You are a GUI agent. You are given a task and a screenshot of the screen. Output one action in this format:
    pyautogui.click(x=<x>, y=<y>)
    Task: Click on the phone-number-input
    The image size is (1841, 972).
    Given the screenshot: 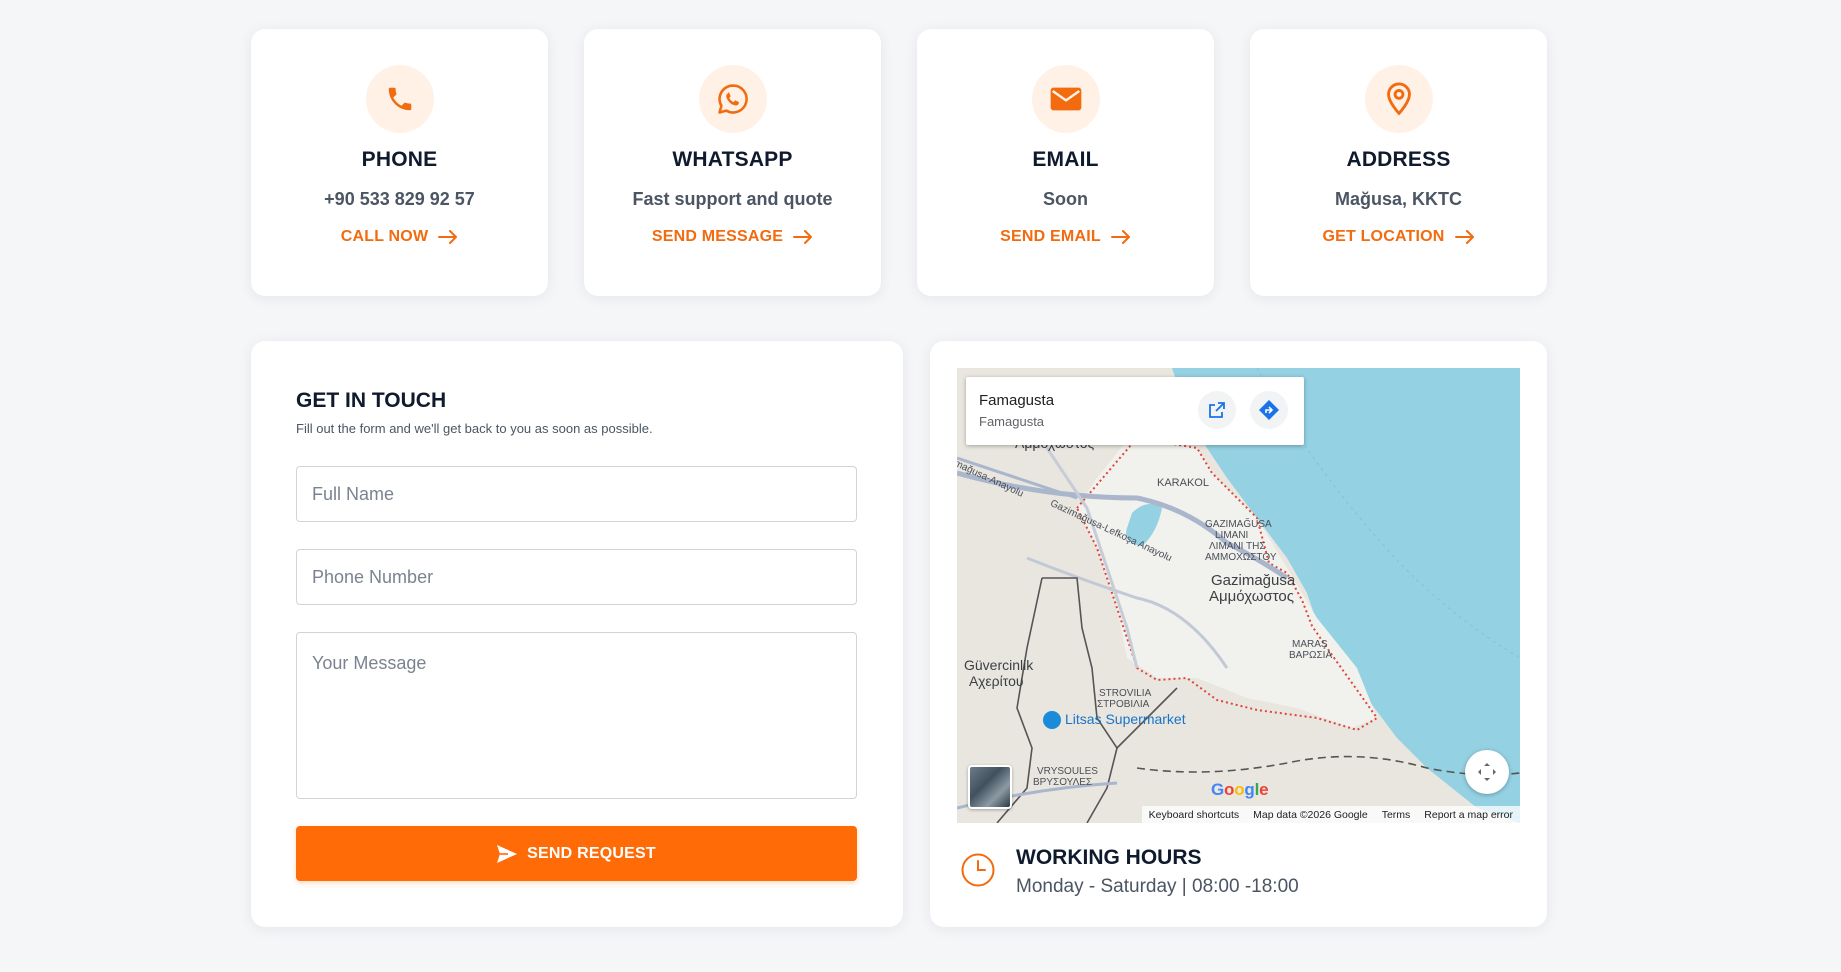 What is the action you would take?
    pyautogui.click(x=576, y=577)
    